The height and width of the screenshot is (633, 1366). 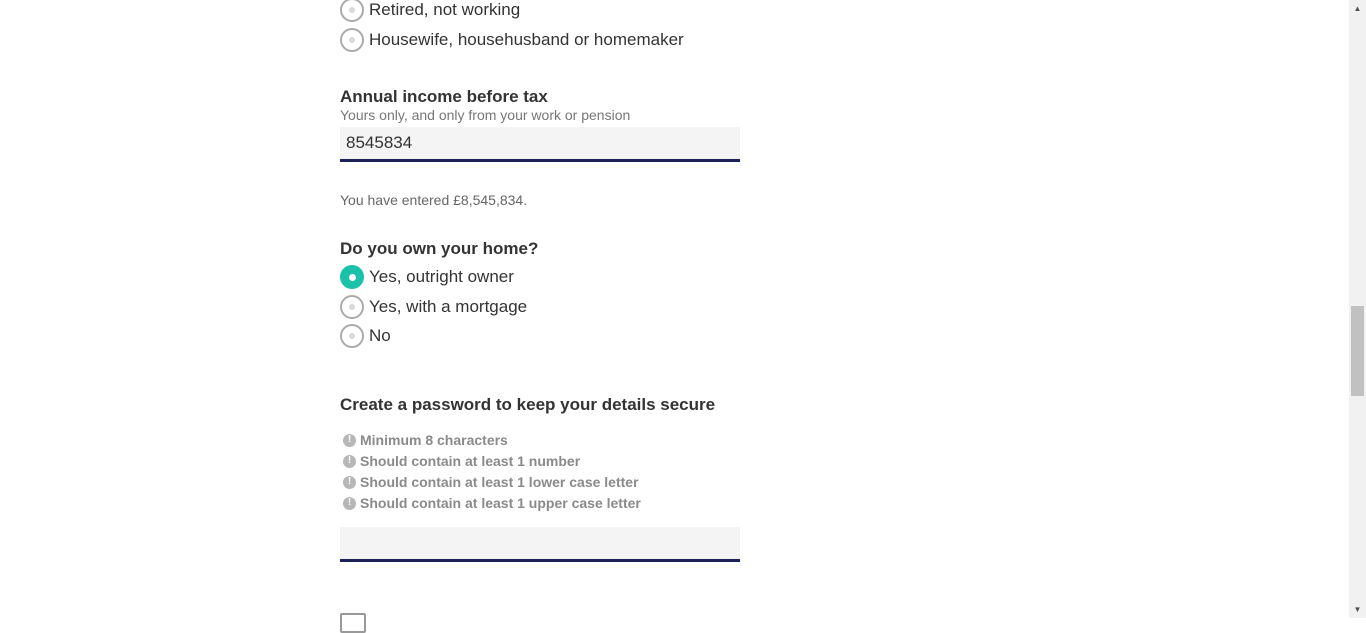 What do you see at coordinates (353, 623) in the screenshot?
I see `checkbox` at bounding box center [353, 623].